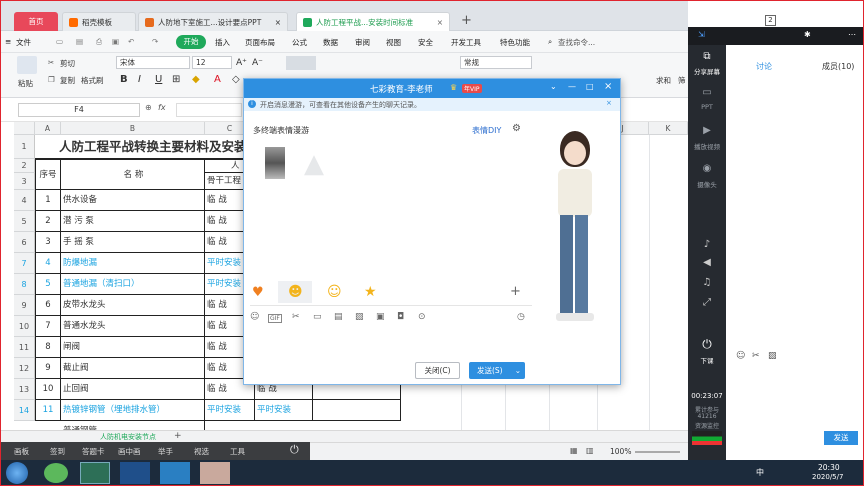 The width and height of the screenshot is (864, 486). Describe the element at coordinates (24, 326) in the screenshot. I see `row-header: 10` at that location.